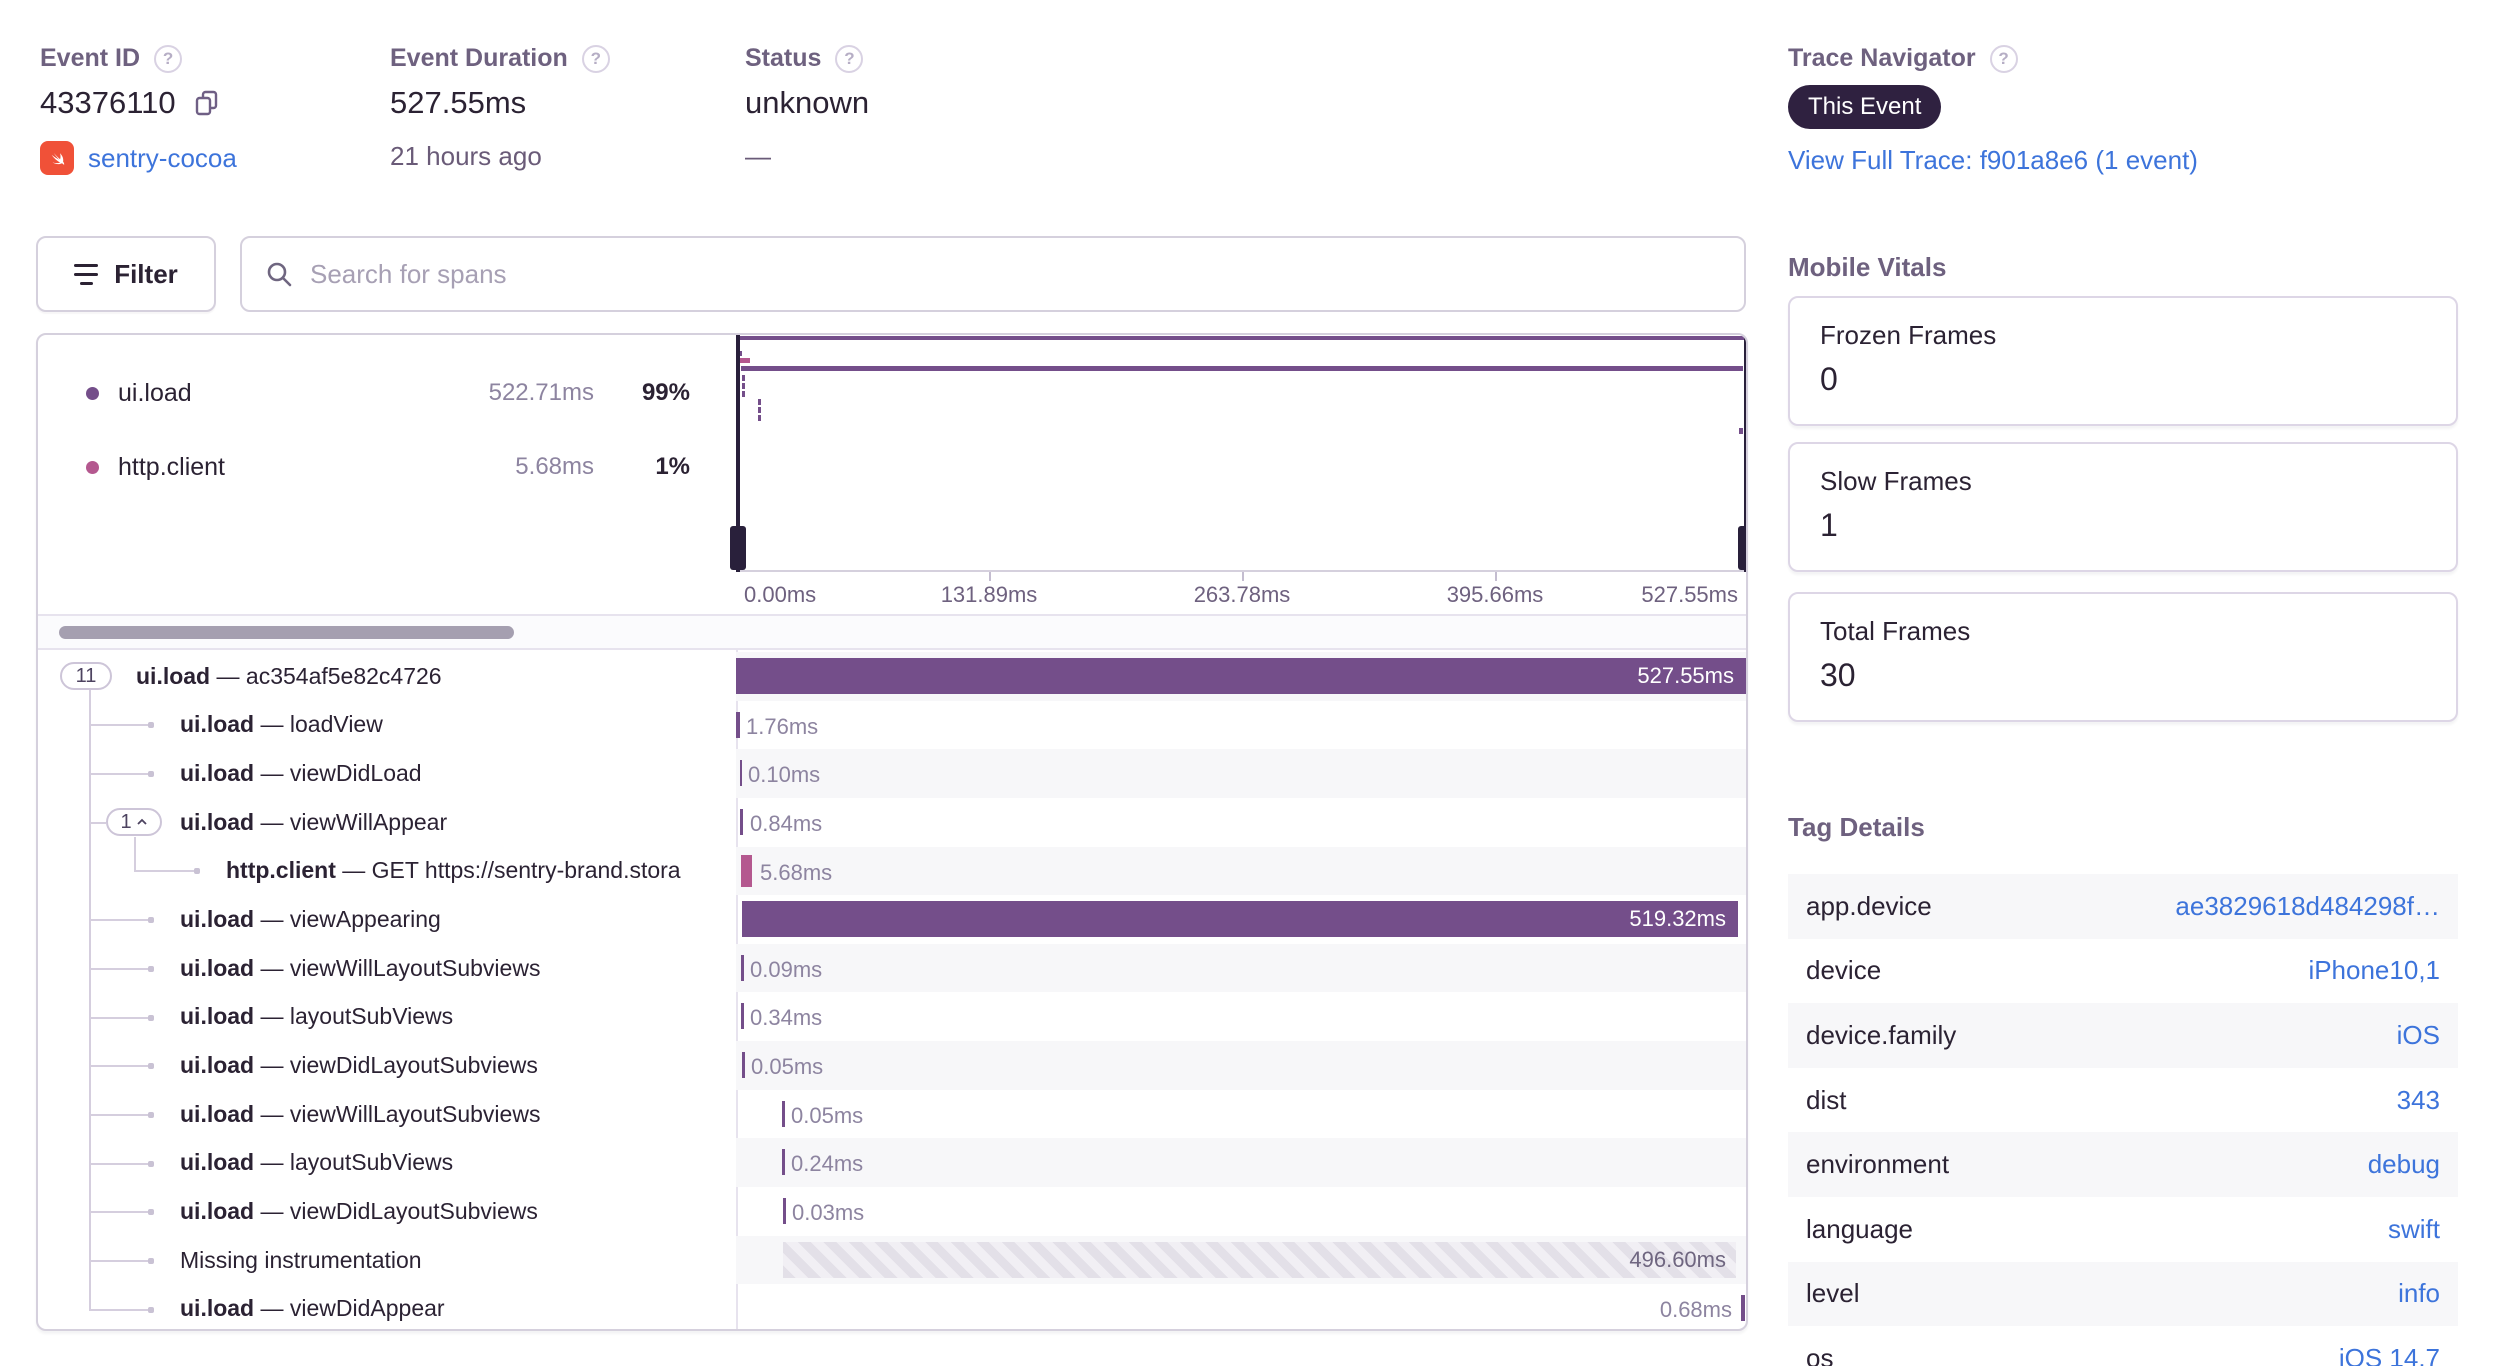 This screenshot has height=1366, width=2494. Describe the element at coordinates (1259, 1259) in the screenshot. I see `missing-instrumentation-bar: 496.60ms` at that location.